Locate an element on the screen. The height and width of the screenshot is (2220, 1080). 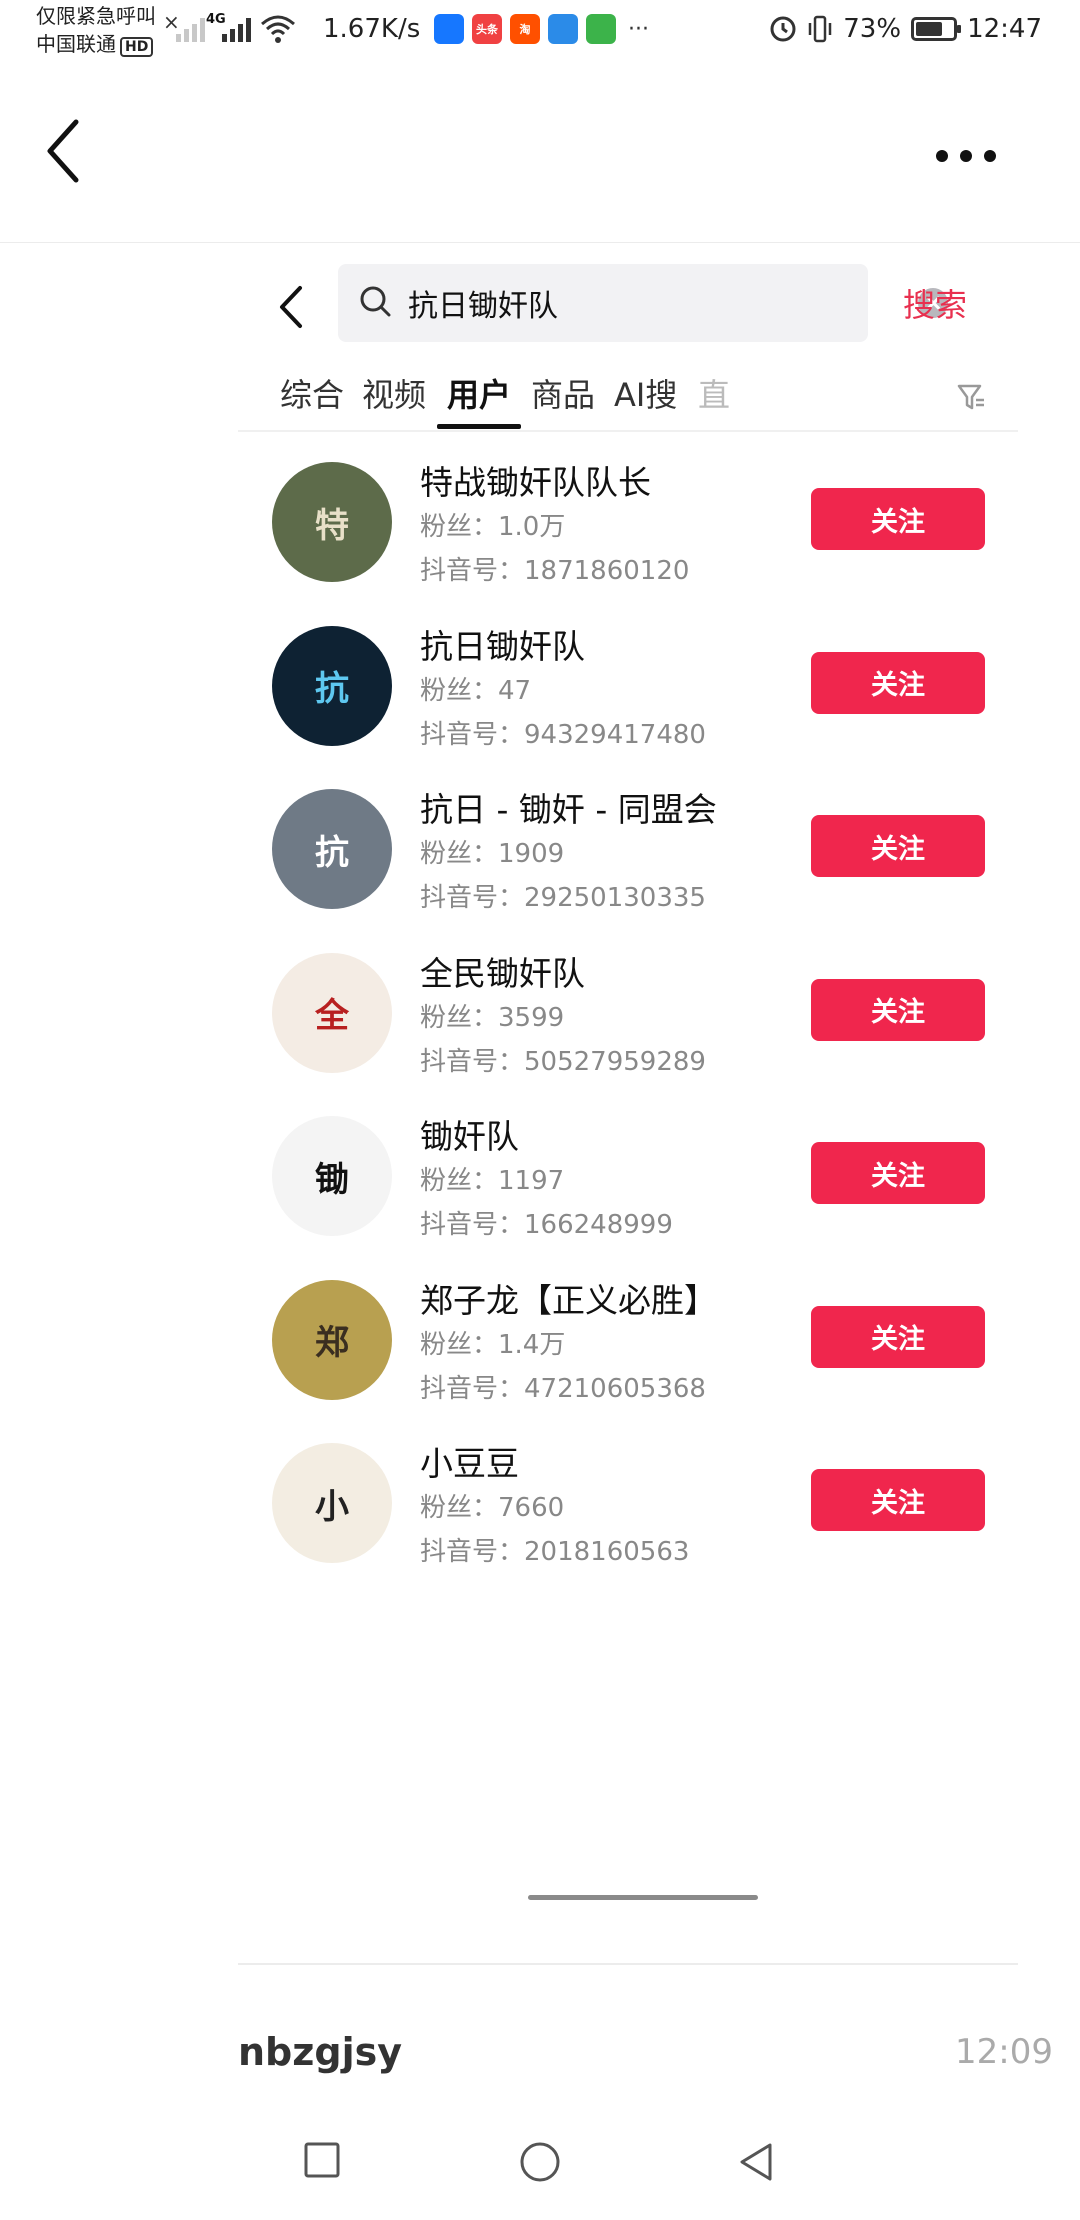
user-row: 小 小豆豆 粉丝：7660 抖音号：2018160563 关注 is located at coordinates (628, 1501).